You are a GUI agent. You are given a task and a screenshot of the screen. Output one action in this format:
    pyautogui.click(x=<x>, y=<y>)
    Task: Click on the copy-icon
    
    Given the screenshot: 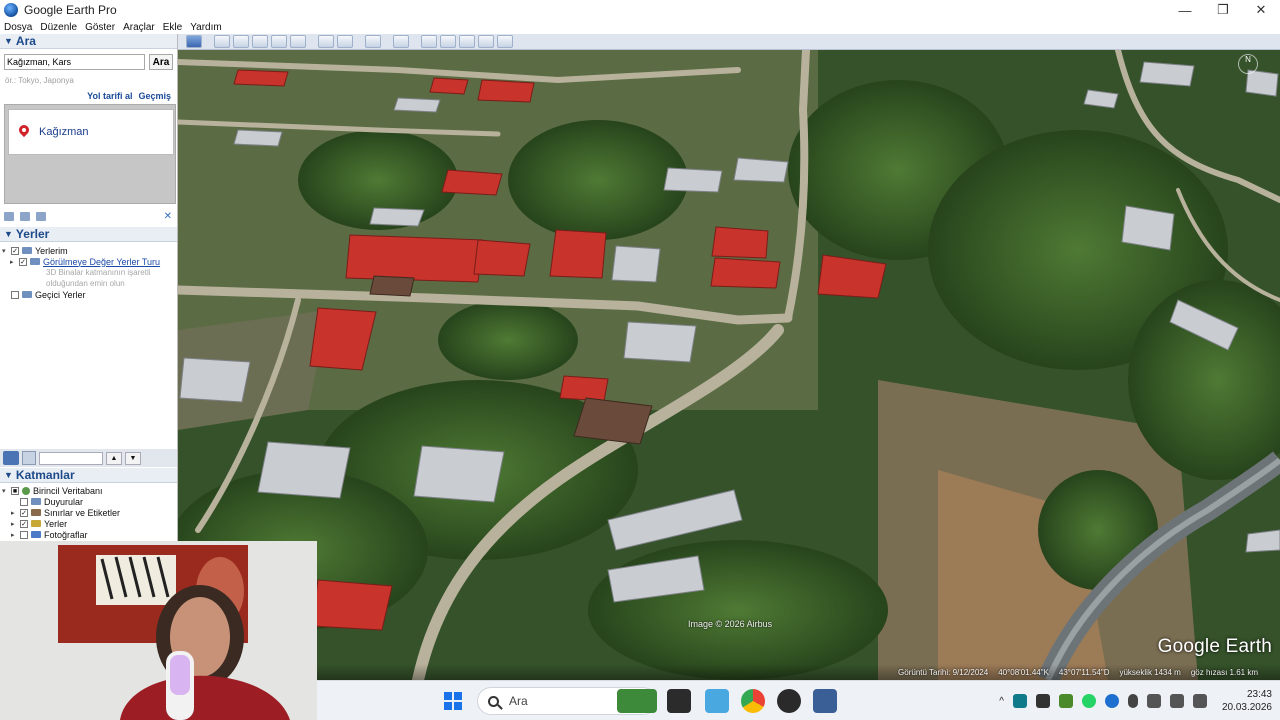 What is the action you would take?
    pyautogui.click(x=25, y=216)
    